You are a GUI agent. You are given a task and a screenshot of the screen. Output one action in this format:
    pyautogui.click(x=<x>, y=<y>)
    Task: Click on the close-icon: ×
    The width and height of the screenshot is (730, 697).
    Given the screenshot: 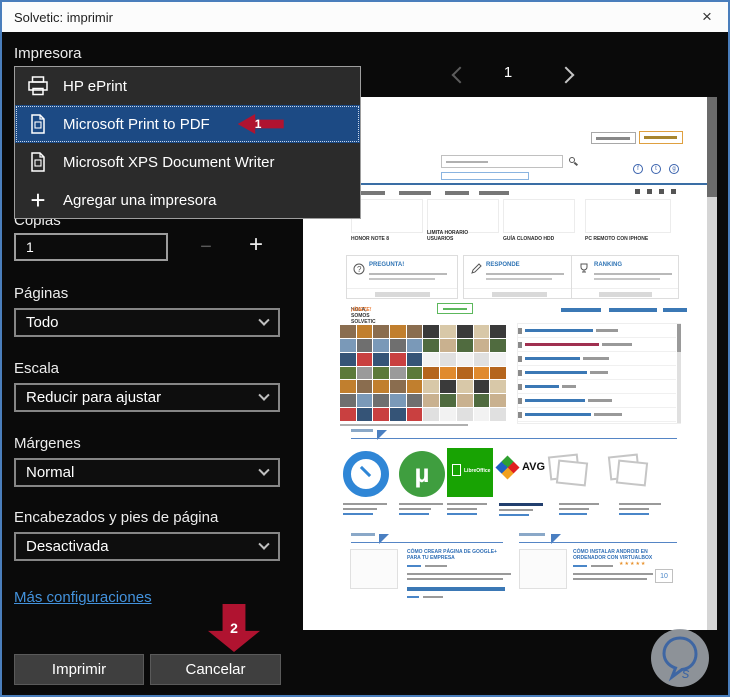 What is the action you would take?
    pyautogui.click(x=707, y=17)
    